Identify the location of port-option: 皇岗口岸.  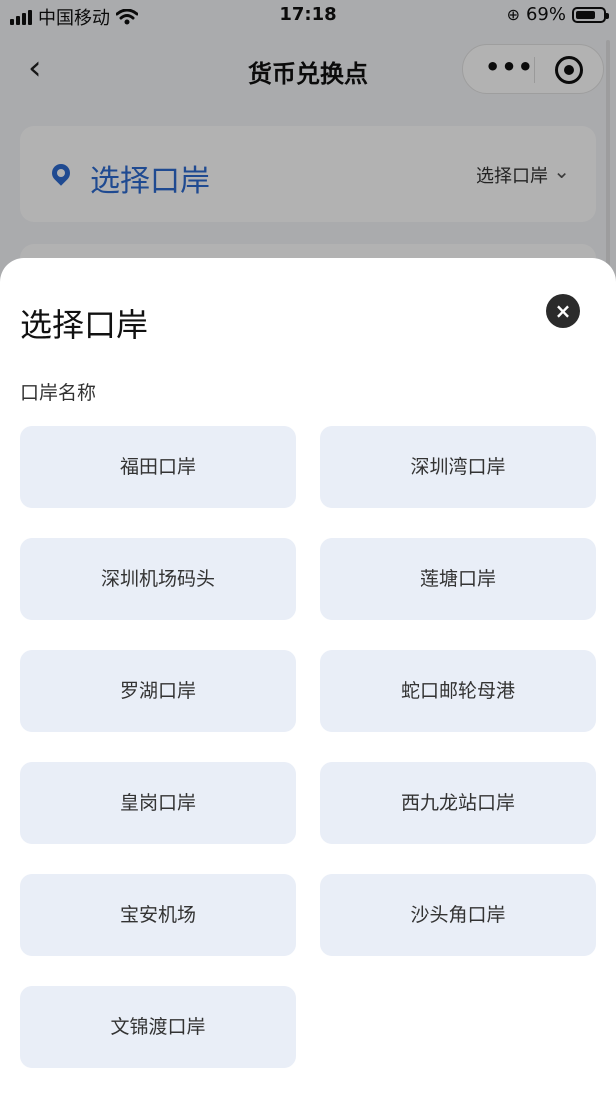
(158, 803).